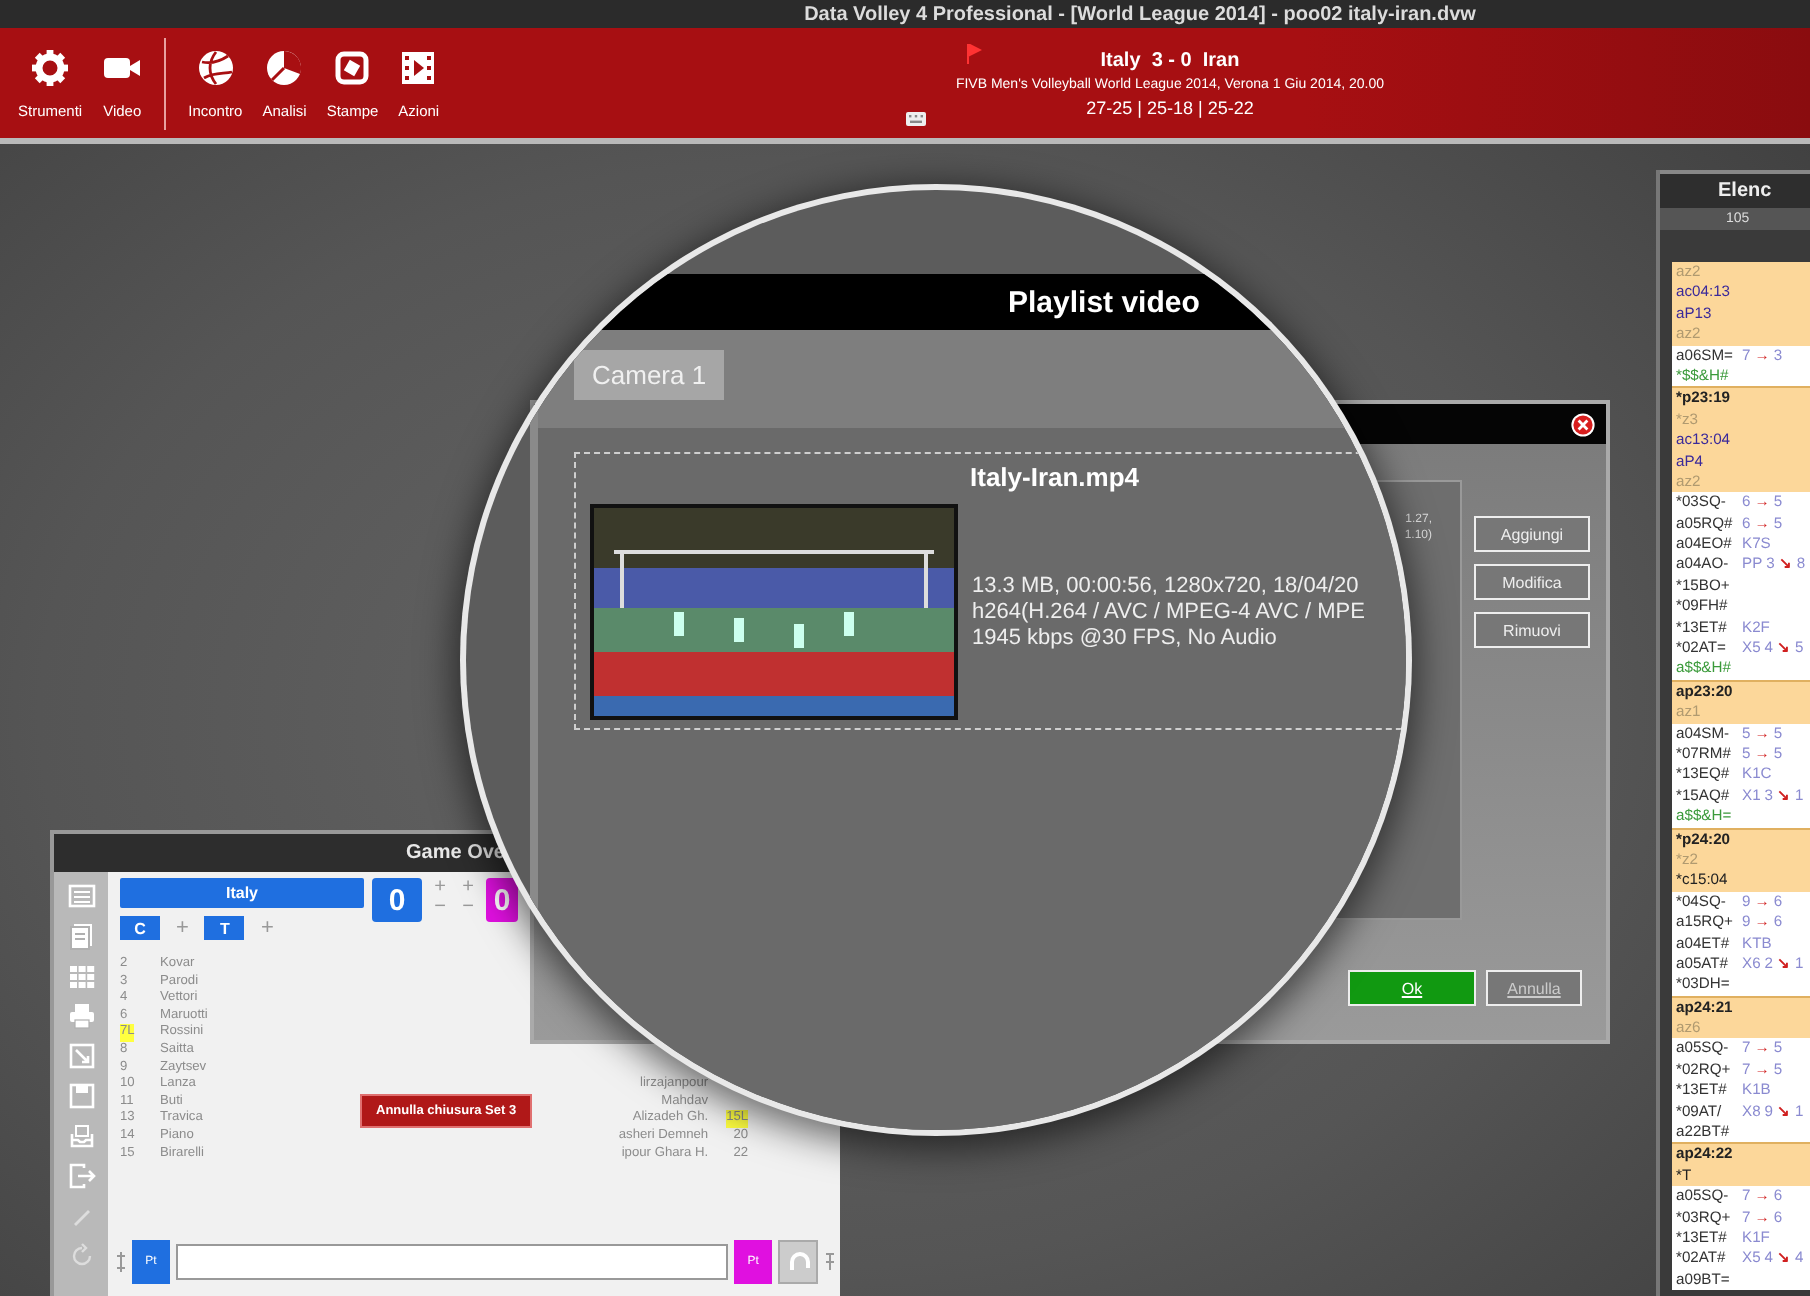 The image size is (1810, 1296). Describe the element at coordinates (352, 67) in the screenshot. I see `print-layout-icon` at that location.